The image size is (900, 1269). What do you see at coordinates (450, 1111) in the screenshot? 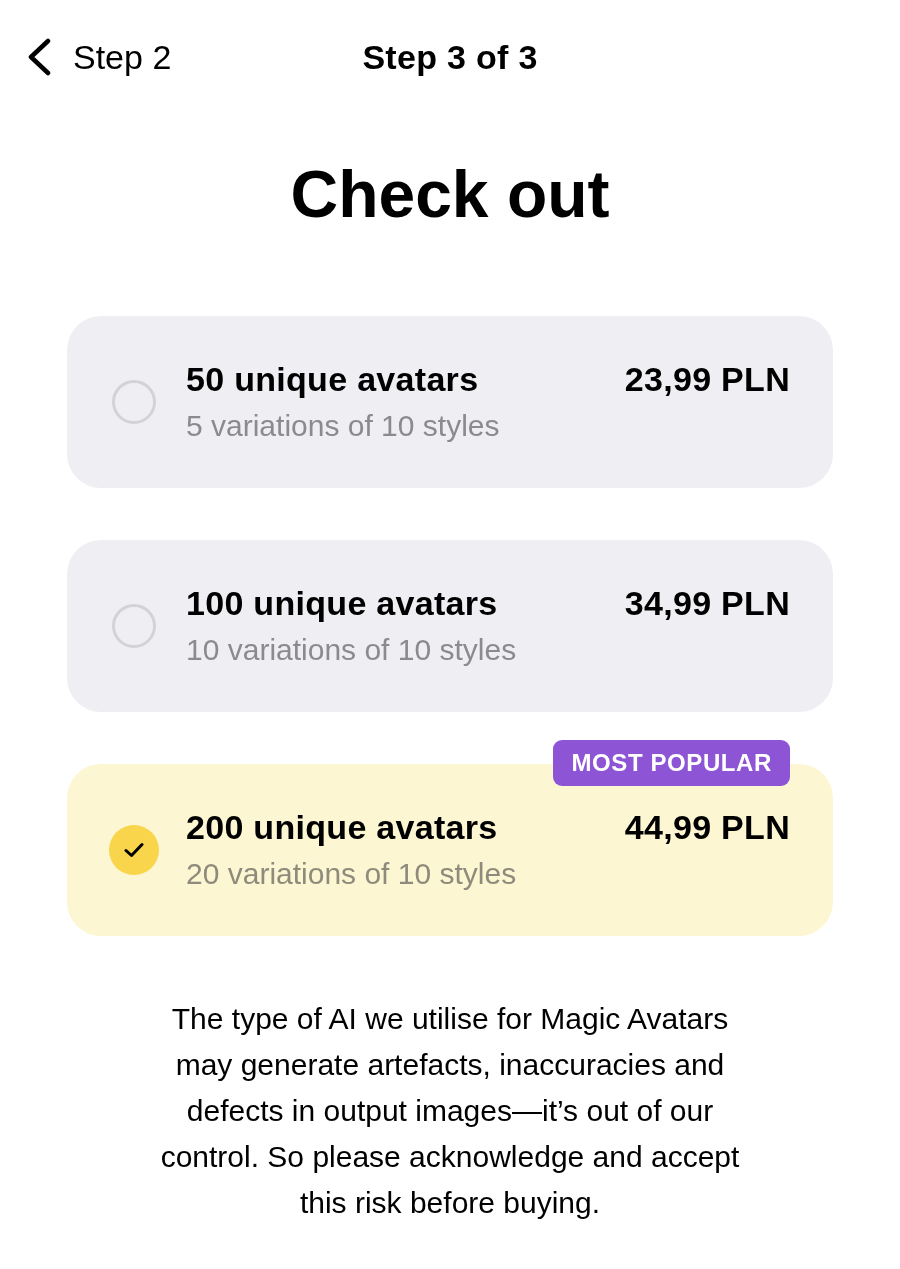
I see `disclaimer-text: The type of AI we utilise for Magic Avatars may generate artefacts, inaccuracies and defects in output images—it’s out of our control. So please acknowledge and accept this risk before buying.` at bounding box center [450, 1111].